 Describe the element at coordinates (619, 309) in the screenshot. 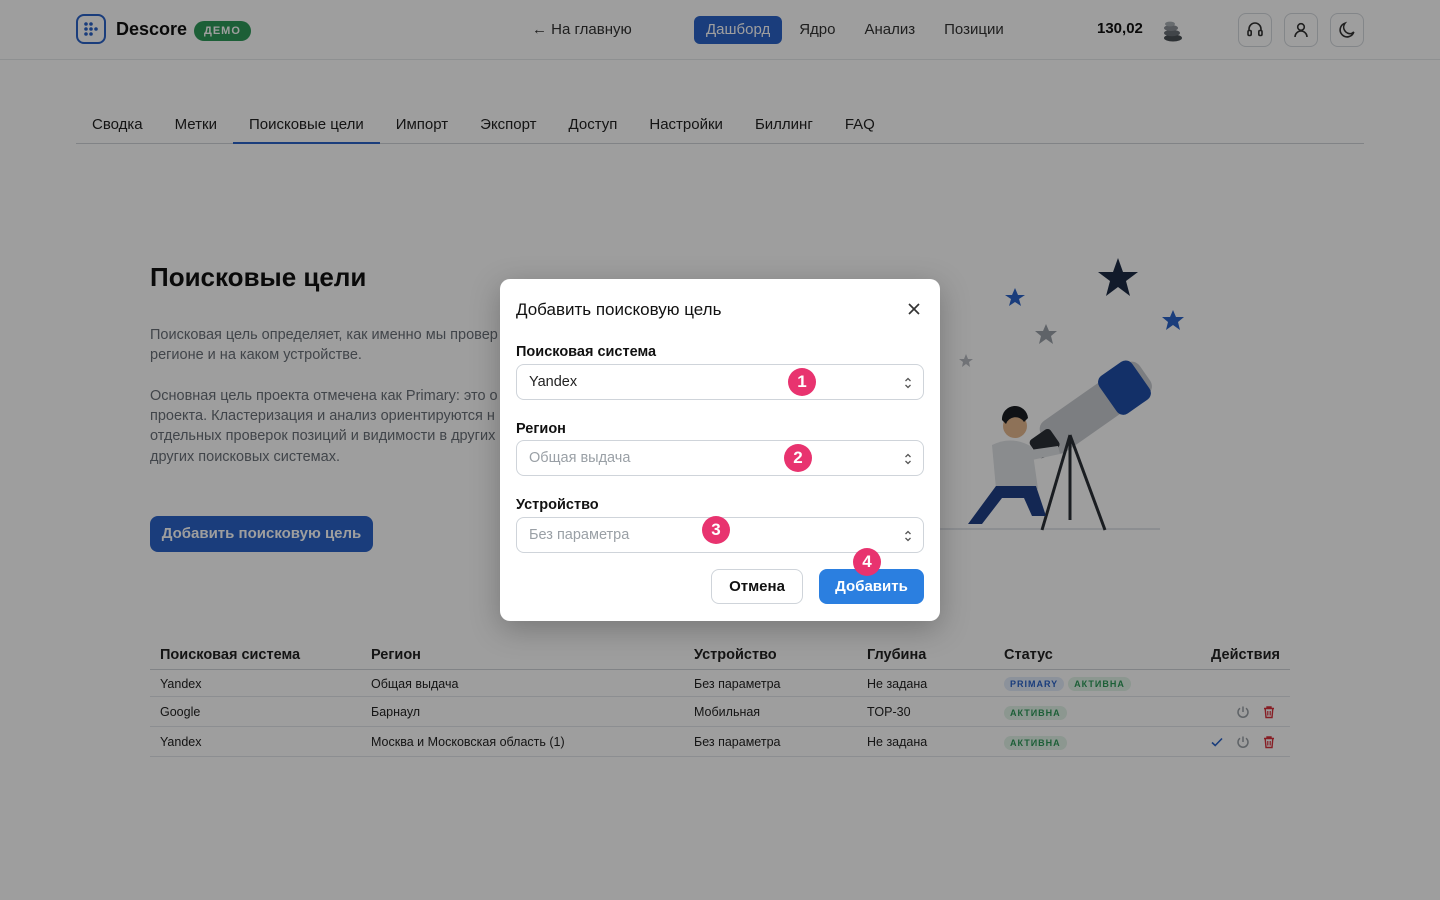

I see `dialog-title: Добавить поисковую цель` at that location.